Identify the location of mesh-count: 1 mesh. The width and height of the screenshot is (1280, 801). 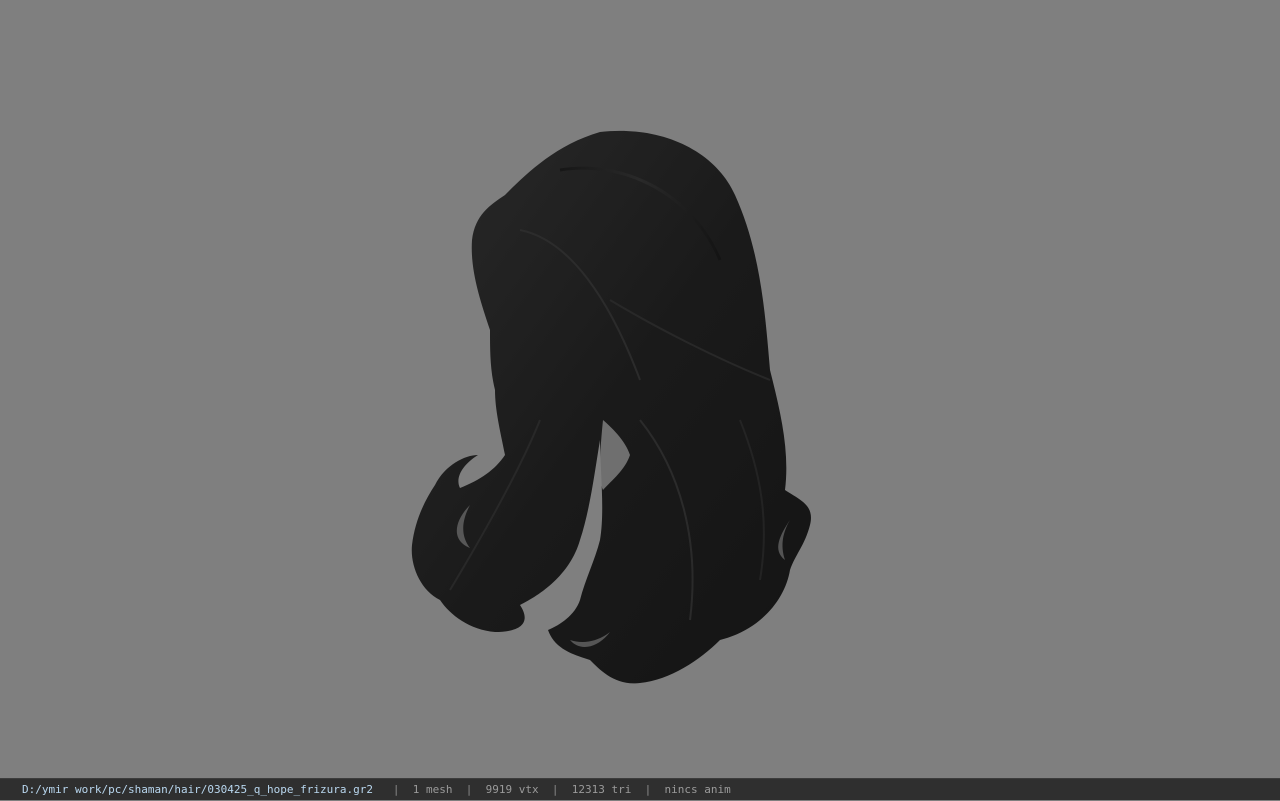
(432, 789).